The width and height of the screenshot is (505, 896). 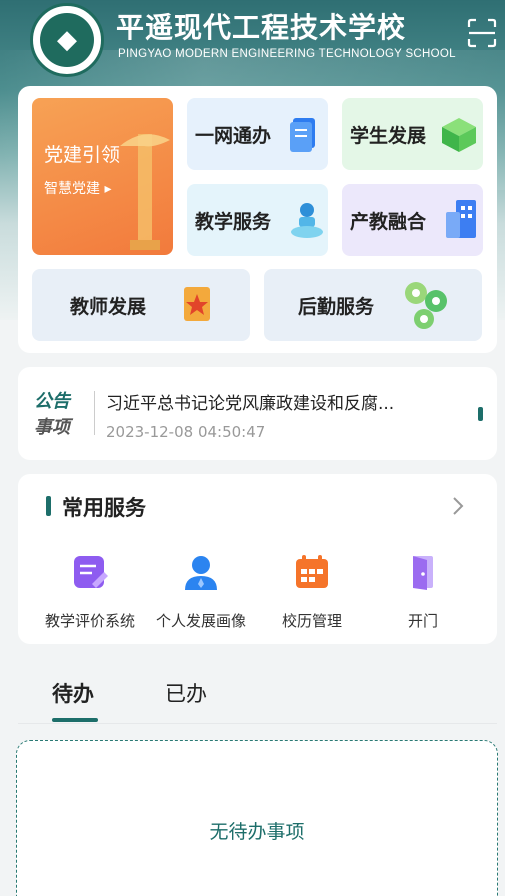 I want to click on tile-label: 教学服务, so click(x=233, y=221).